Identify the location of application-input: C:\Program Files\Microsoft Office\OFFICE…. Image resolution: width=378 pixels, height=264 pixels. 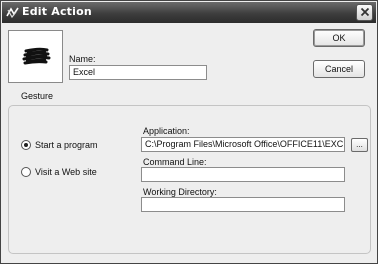
(243, 144).